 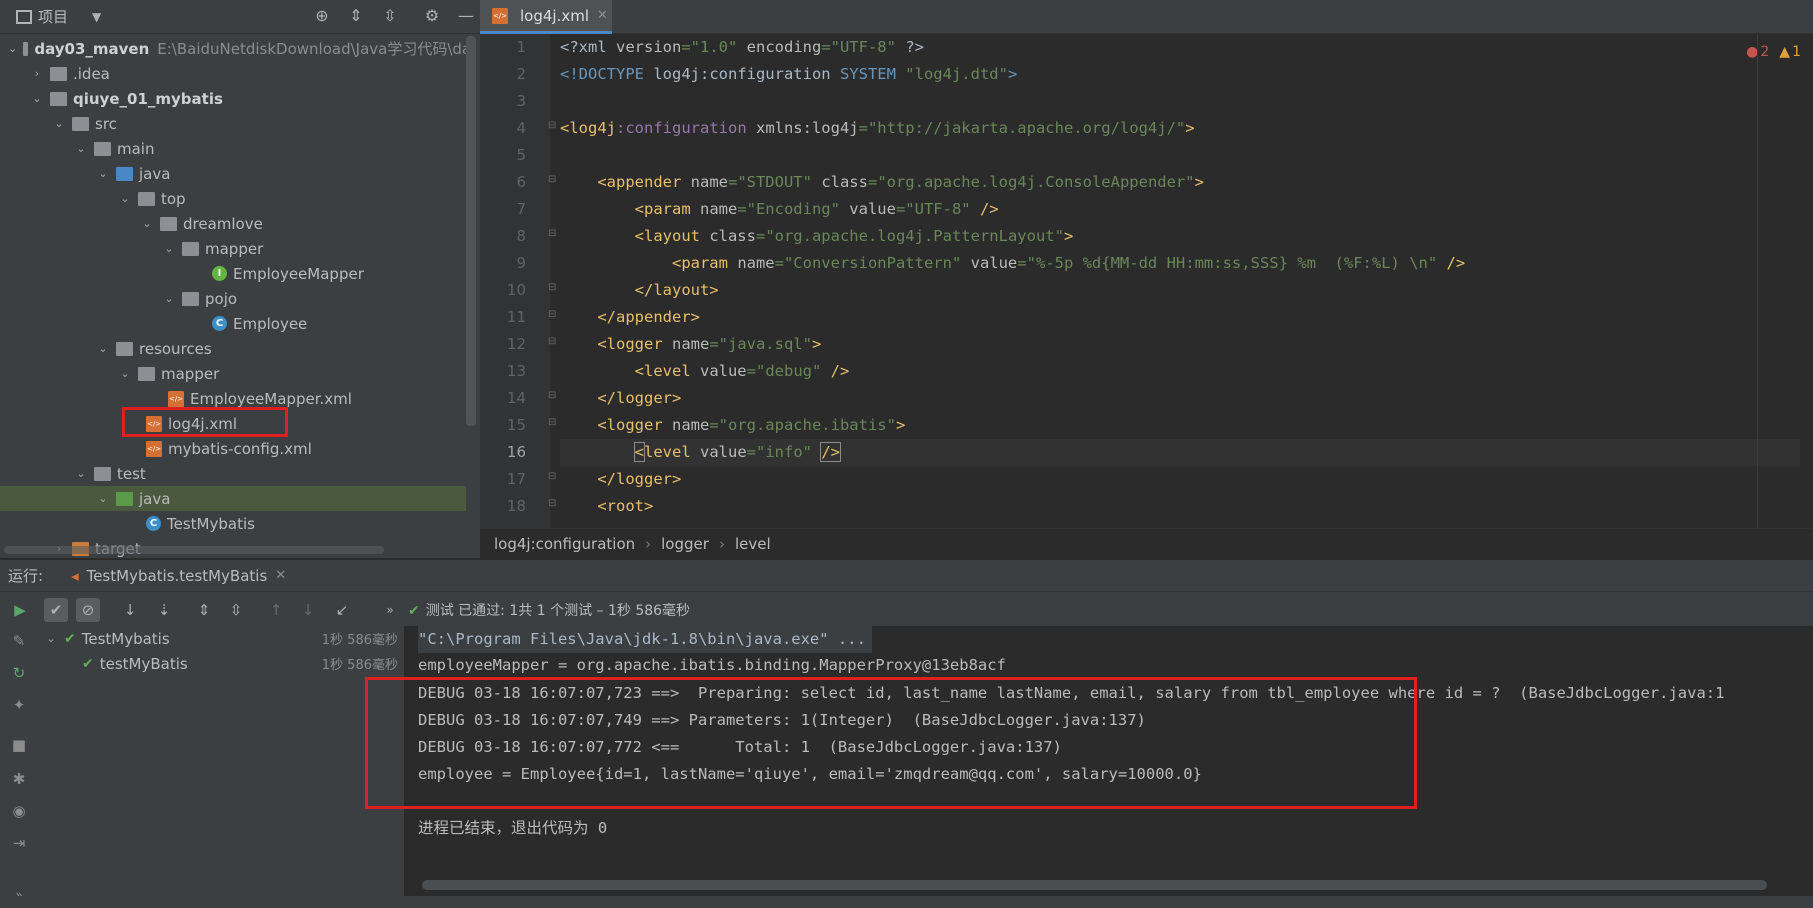 What do you see at coordinates (233, 398) in the screenshot?
I see `tree-item-employeemapper-xml: </> EmployeeMapper.xml` at bounding box center [233, 398].